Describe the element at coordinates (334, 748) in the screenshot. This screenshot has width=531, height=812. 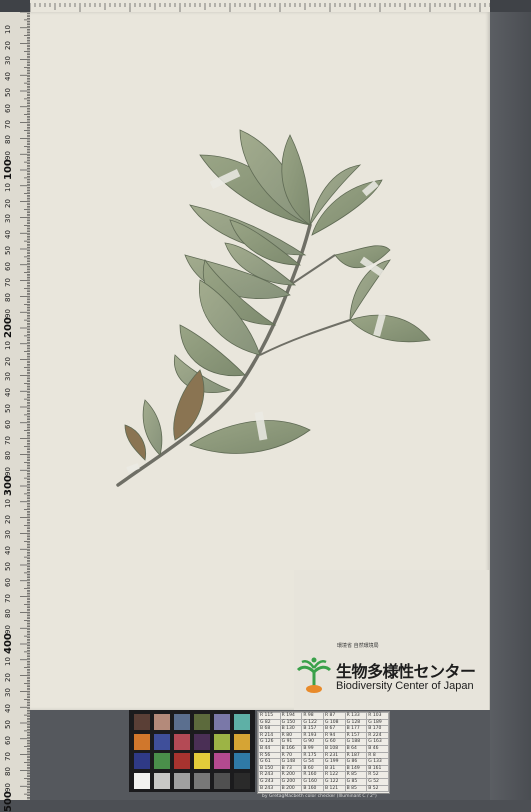
I see `table-cell: B 108` at that location.